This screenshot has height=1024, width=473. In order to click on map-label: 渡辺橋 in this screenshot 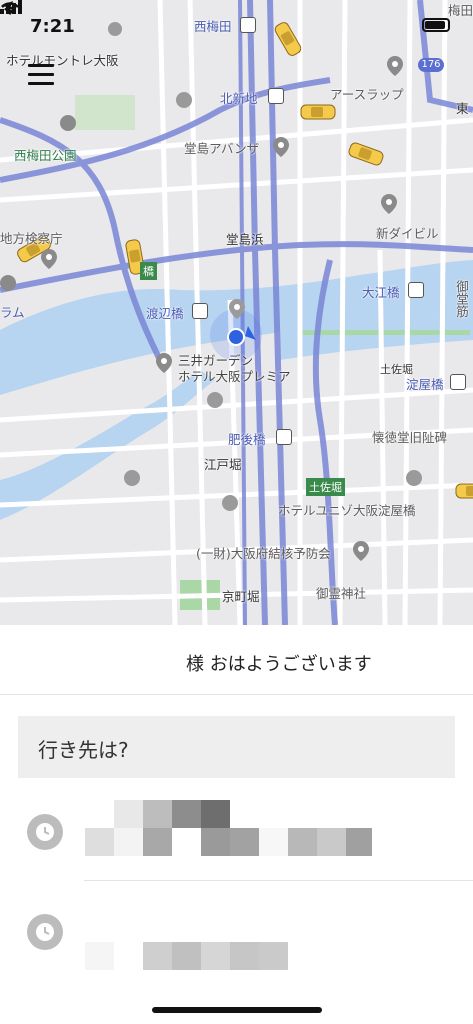, I will do `click(165, 313)`.